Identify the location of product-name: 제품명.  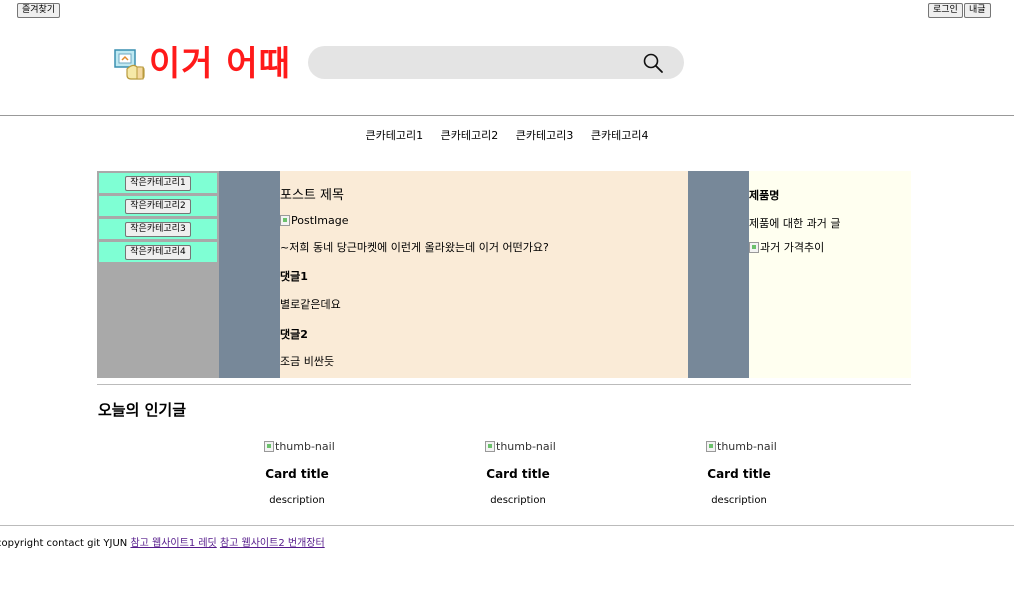
(764, 195).